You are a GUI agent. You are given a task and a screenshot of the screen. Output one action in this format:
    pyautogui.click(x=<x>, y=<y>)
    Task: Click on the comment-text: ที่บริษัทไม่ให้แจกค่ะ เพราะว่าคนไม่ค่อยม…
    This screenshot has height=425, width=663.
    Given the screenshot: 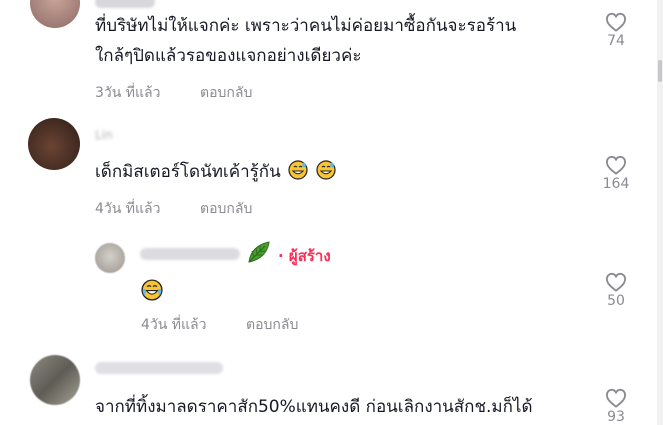 What is the action you would take?
    pyautogui.click(x=306, y=26)
    